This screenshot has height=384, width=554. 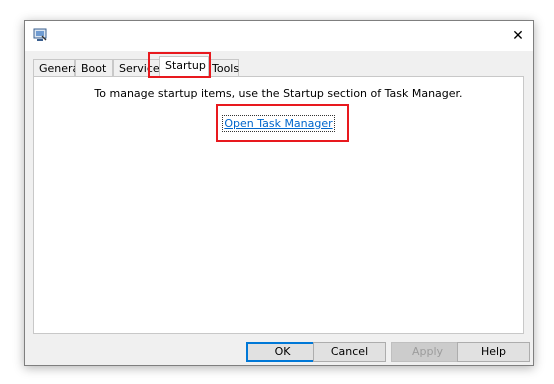 What do you see at coordinates (57, 67) in the screenshot?
I see `tab-general: General` at bounding box center [57, 67].